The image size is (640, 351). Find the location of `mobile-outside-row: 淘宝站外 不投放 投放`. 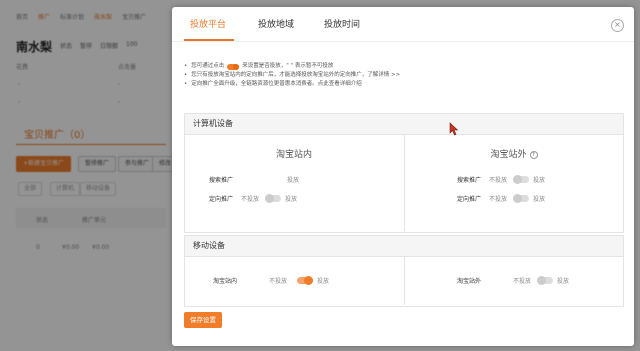

mobile-outside-row: 淘宝站外 不投放 投放 is located at coordinates (513, 280).